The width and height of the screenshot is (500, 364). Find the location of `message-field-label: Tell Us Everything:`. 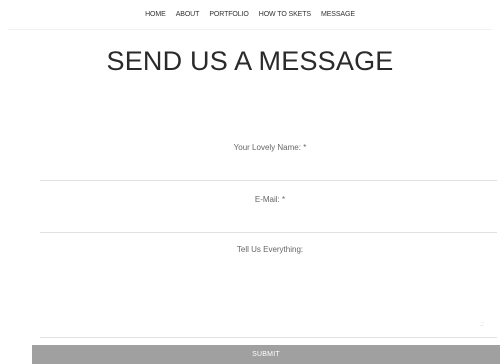

message-field-label: Tell Us Everything: is located at coordinates (270, 249).